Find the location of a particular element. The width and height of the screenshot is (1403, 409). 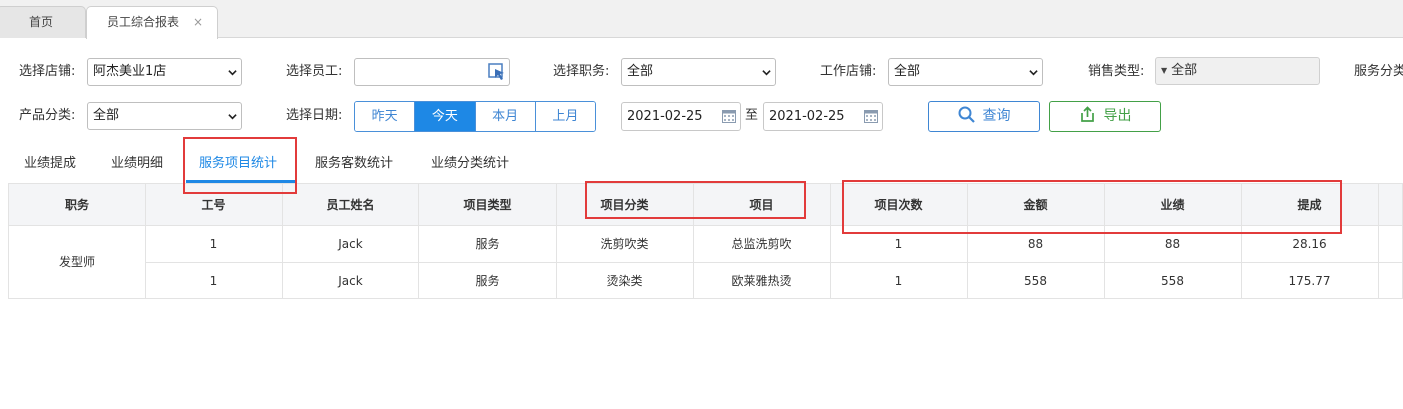

service-category-label: 服务分类 is located at coordinates (1378, 71).